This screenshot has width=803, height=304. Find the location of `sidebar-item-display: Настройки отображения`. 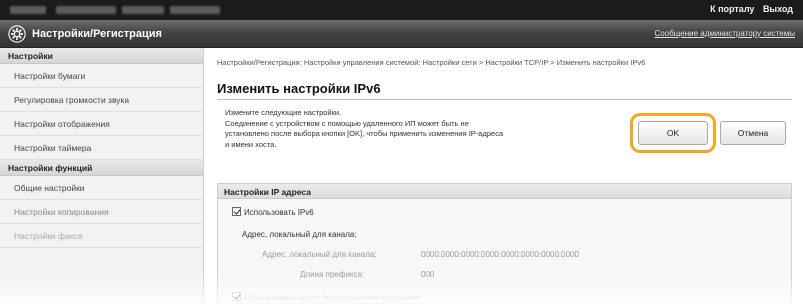

sidebar-item-display: Настройки отображения is located at coordinates (101, 124).